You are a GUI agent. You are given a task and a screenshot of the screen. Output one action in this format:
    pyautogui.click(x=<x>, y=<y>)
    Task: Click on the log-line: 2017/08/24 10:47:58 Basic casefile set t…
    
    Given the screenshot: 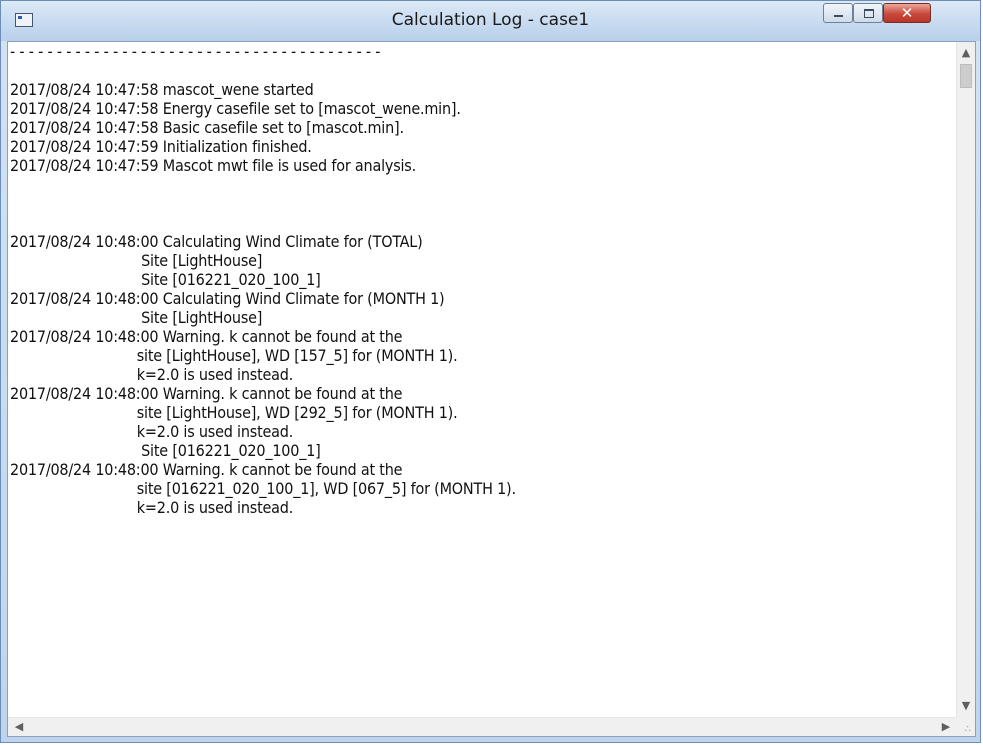 What is the action you would take?
    pyautogui.click(x=207, y=127)
    